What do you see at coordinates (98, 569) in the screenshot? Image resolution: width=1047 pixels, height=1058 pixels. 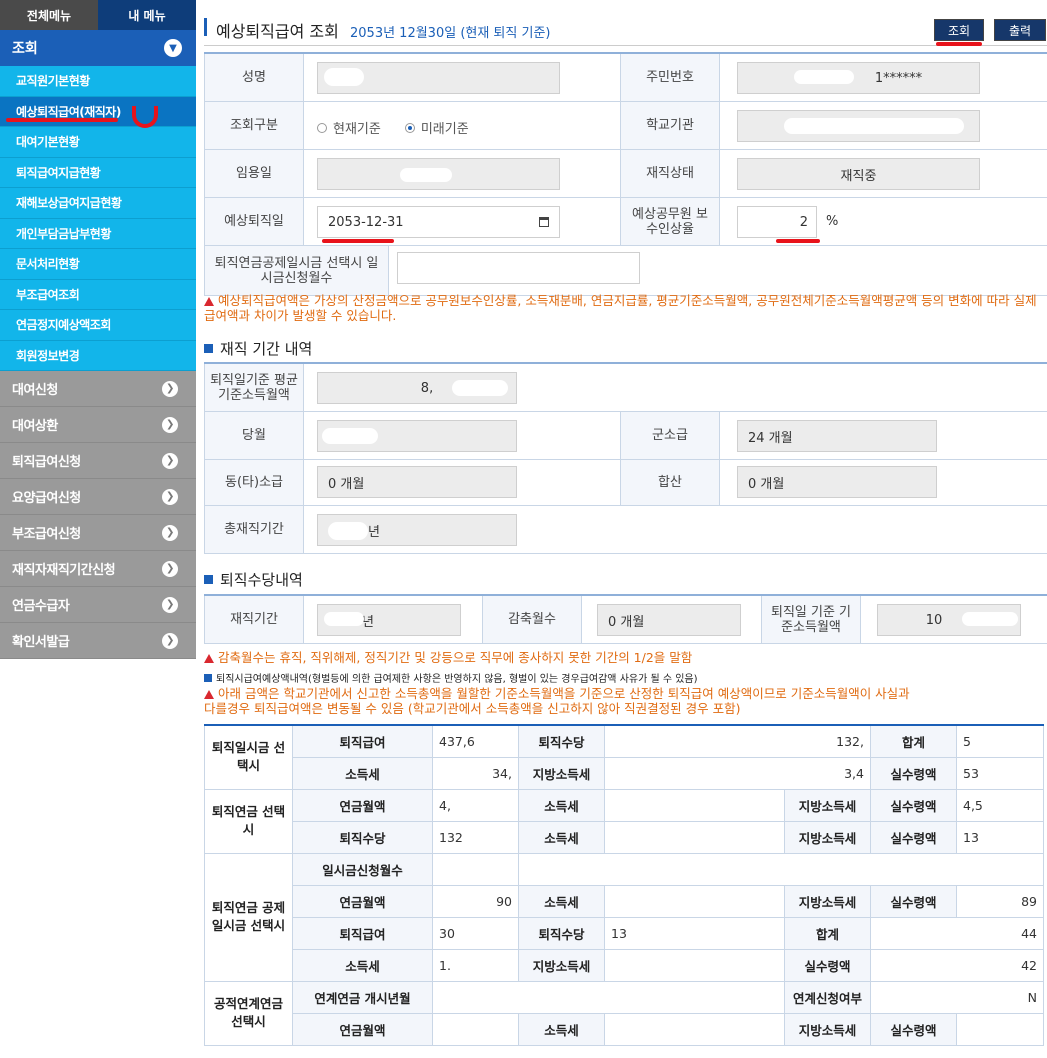 I see `menu-service-period-apply: 재직자재직기간신청 ❯` at bounding box center [98, 569].